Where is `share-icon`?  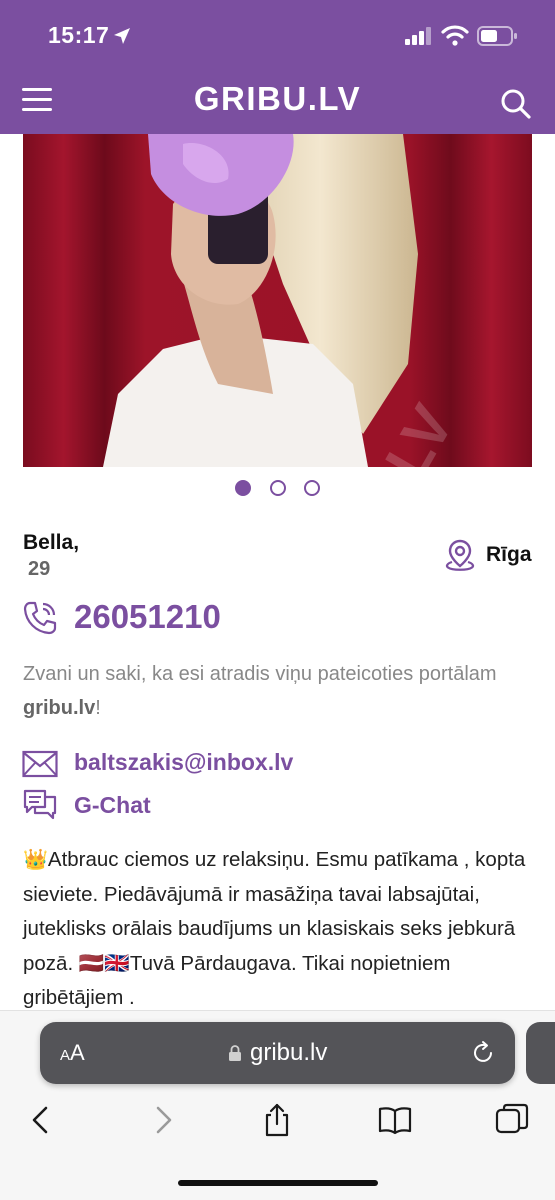 share-icon is located at coordinates (277, 1120).